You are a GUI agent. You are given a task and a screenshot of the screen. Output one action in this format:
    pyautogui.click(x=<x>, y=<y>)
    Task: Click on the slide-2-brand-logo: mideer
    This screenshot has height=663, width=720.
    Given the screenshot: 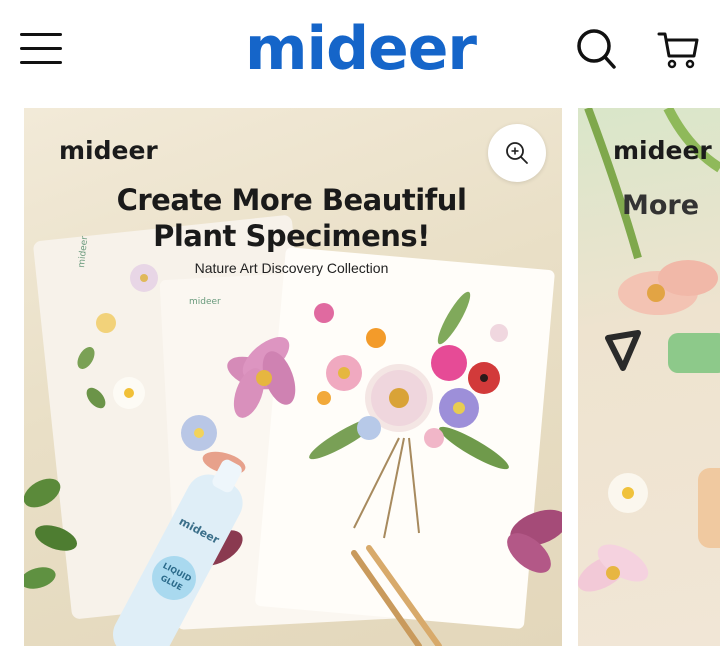 What is the action you would take?
    pyautogui.click(x=662, y=150)
    